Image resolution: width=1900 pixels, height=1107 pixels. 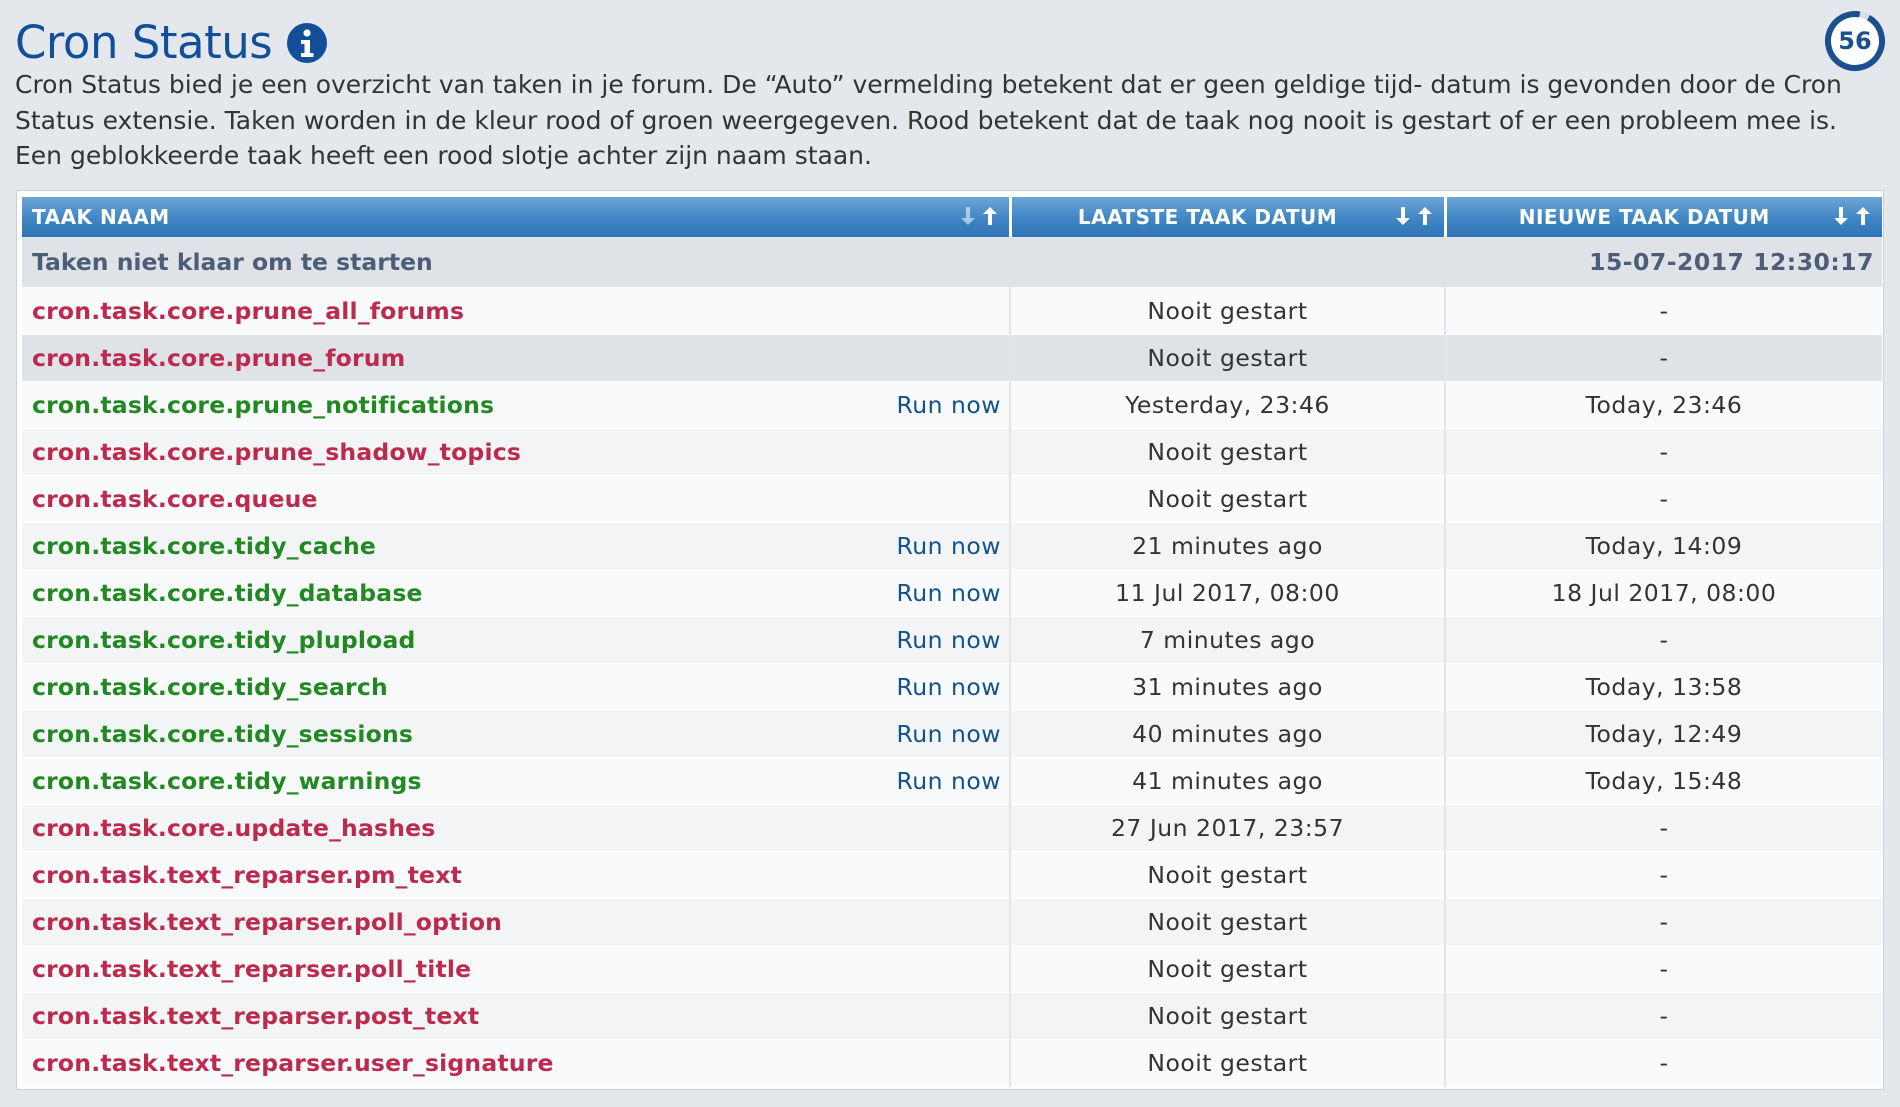 What do you see at coordinates (1228, 734) in the screenshot?
I see `last-run-date: 40 minutes ago` at bounding box center [1228, 734].